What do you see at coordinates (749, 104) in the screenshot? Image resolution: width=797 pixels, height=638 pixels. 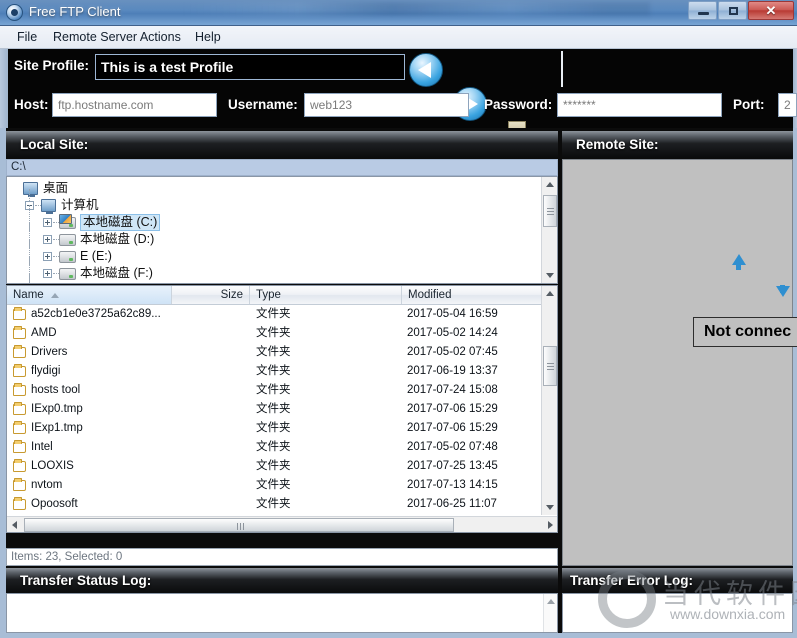 I see `port-label: Port:` at bounding box center [749, 104].